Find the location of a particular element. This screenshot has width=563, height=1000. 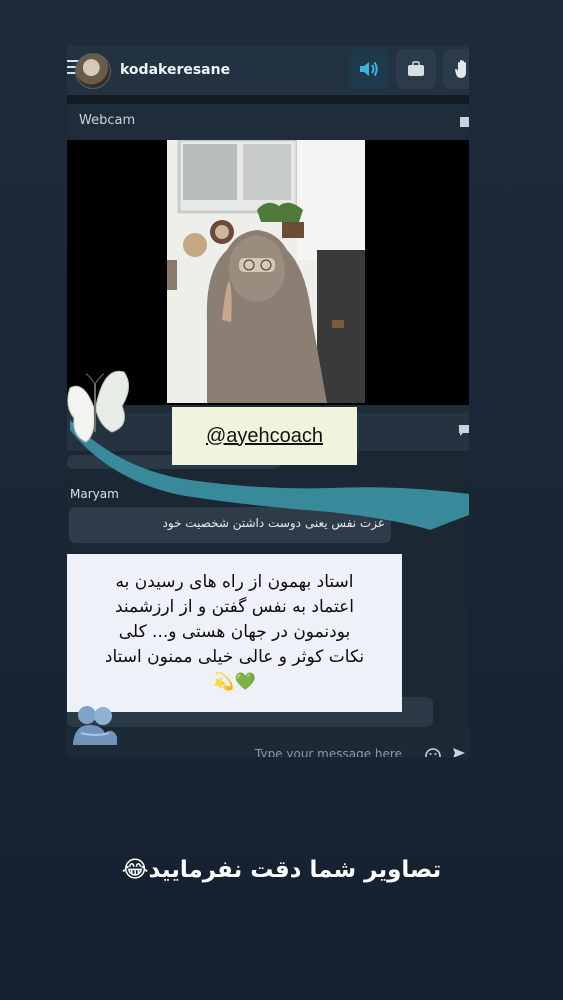

instagram-handle-sticker: @ayehcoach is located at coordinates (264, 436).